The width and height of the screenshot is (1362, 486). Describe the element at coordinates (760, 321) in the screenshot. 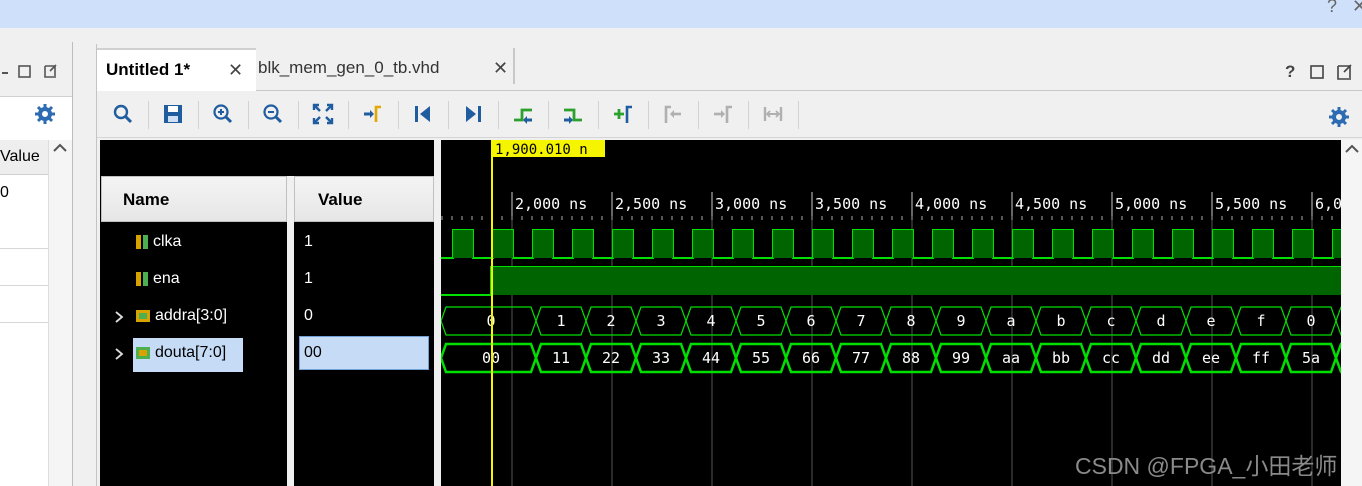

I see `addra-value-label: 5` at that location.